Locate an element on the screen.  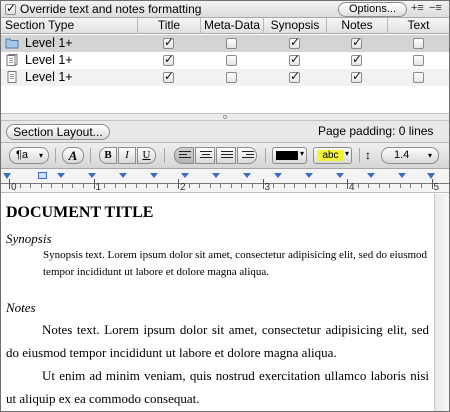
folder-icon is located at coordinates (12, 43).